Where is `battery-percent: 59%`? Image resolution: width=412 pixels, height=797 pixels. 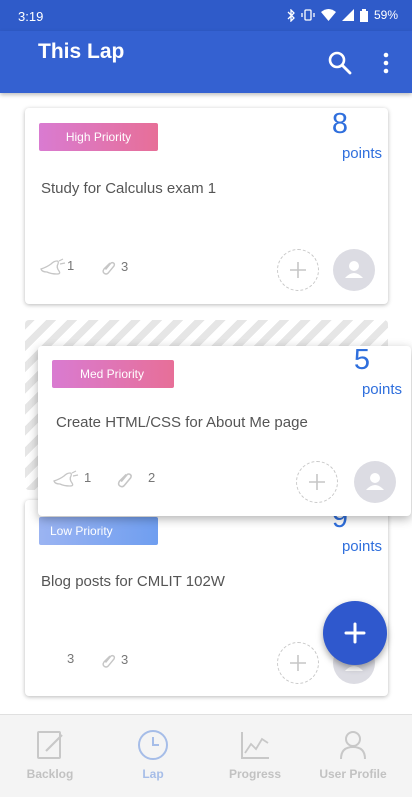 battery-percent: 59% is located at coordinates (385, 15).